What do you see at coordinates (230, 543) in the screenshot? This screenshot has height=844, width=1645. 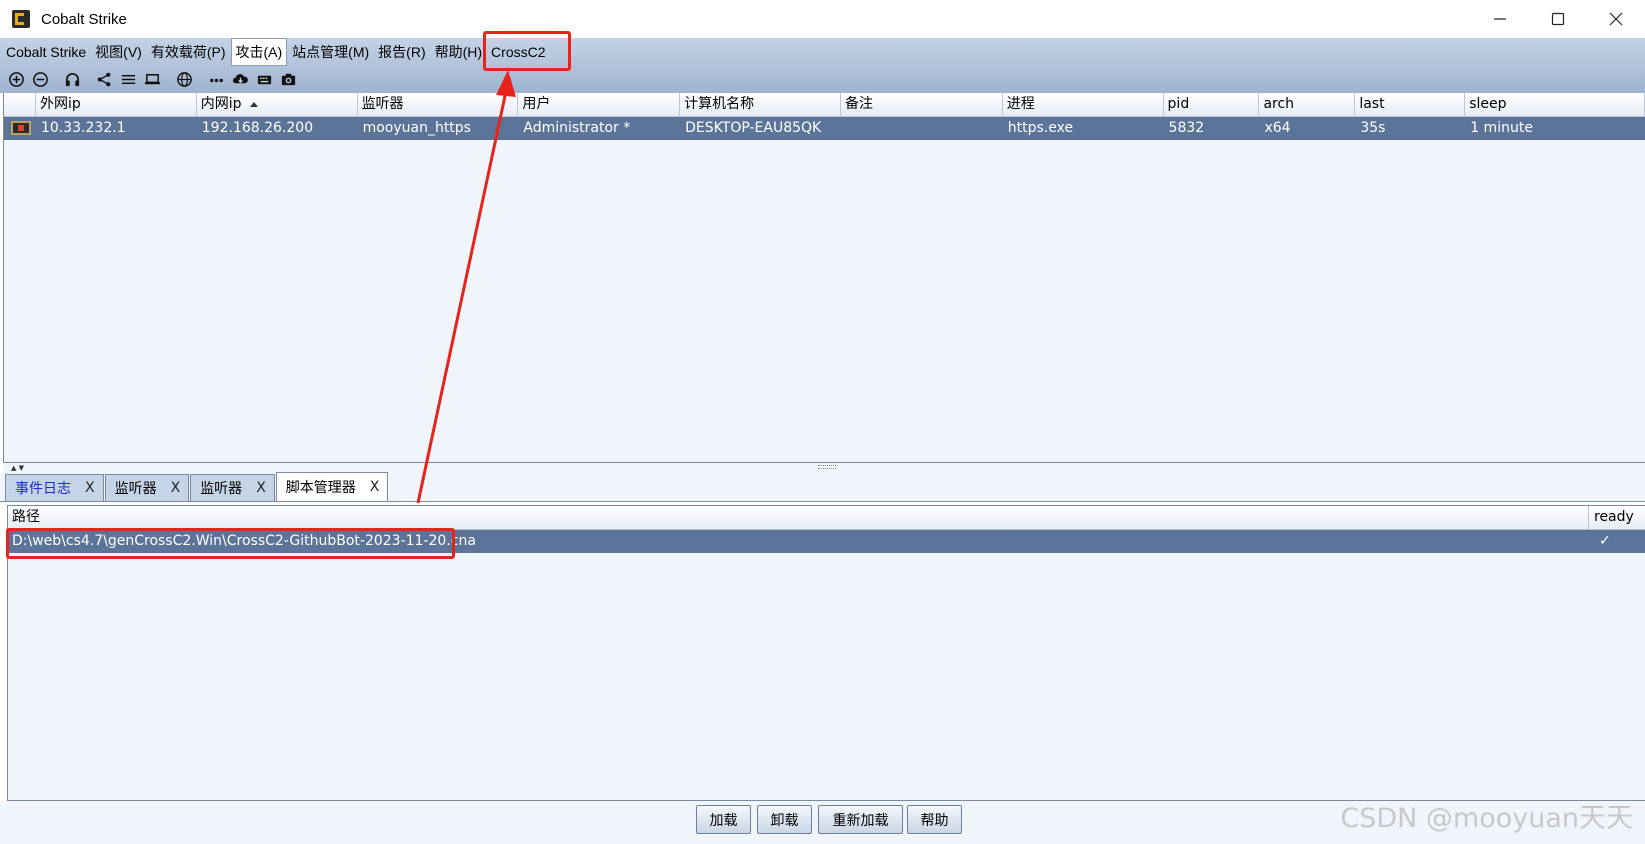 I see `annotation-box-script-path` at bounding box center [230, 543].